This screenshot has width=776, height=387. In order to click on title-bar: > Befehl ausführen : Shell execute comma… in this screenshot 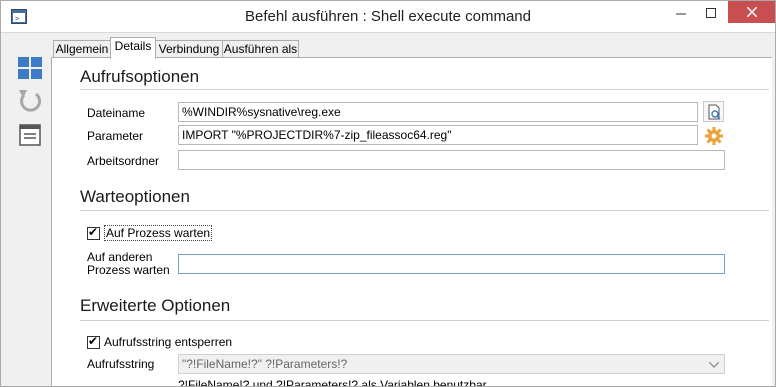, I will do `click(388, 17)`.